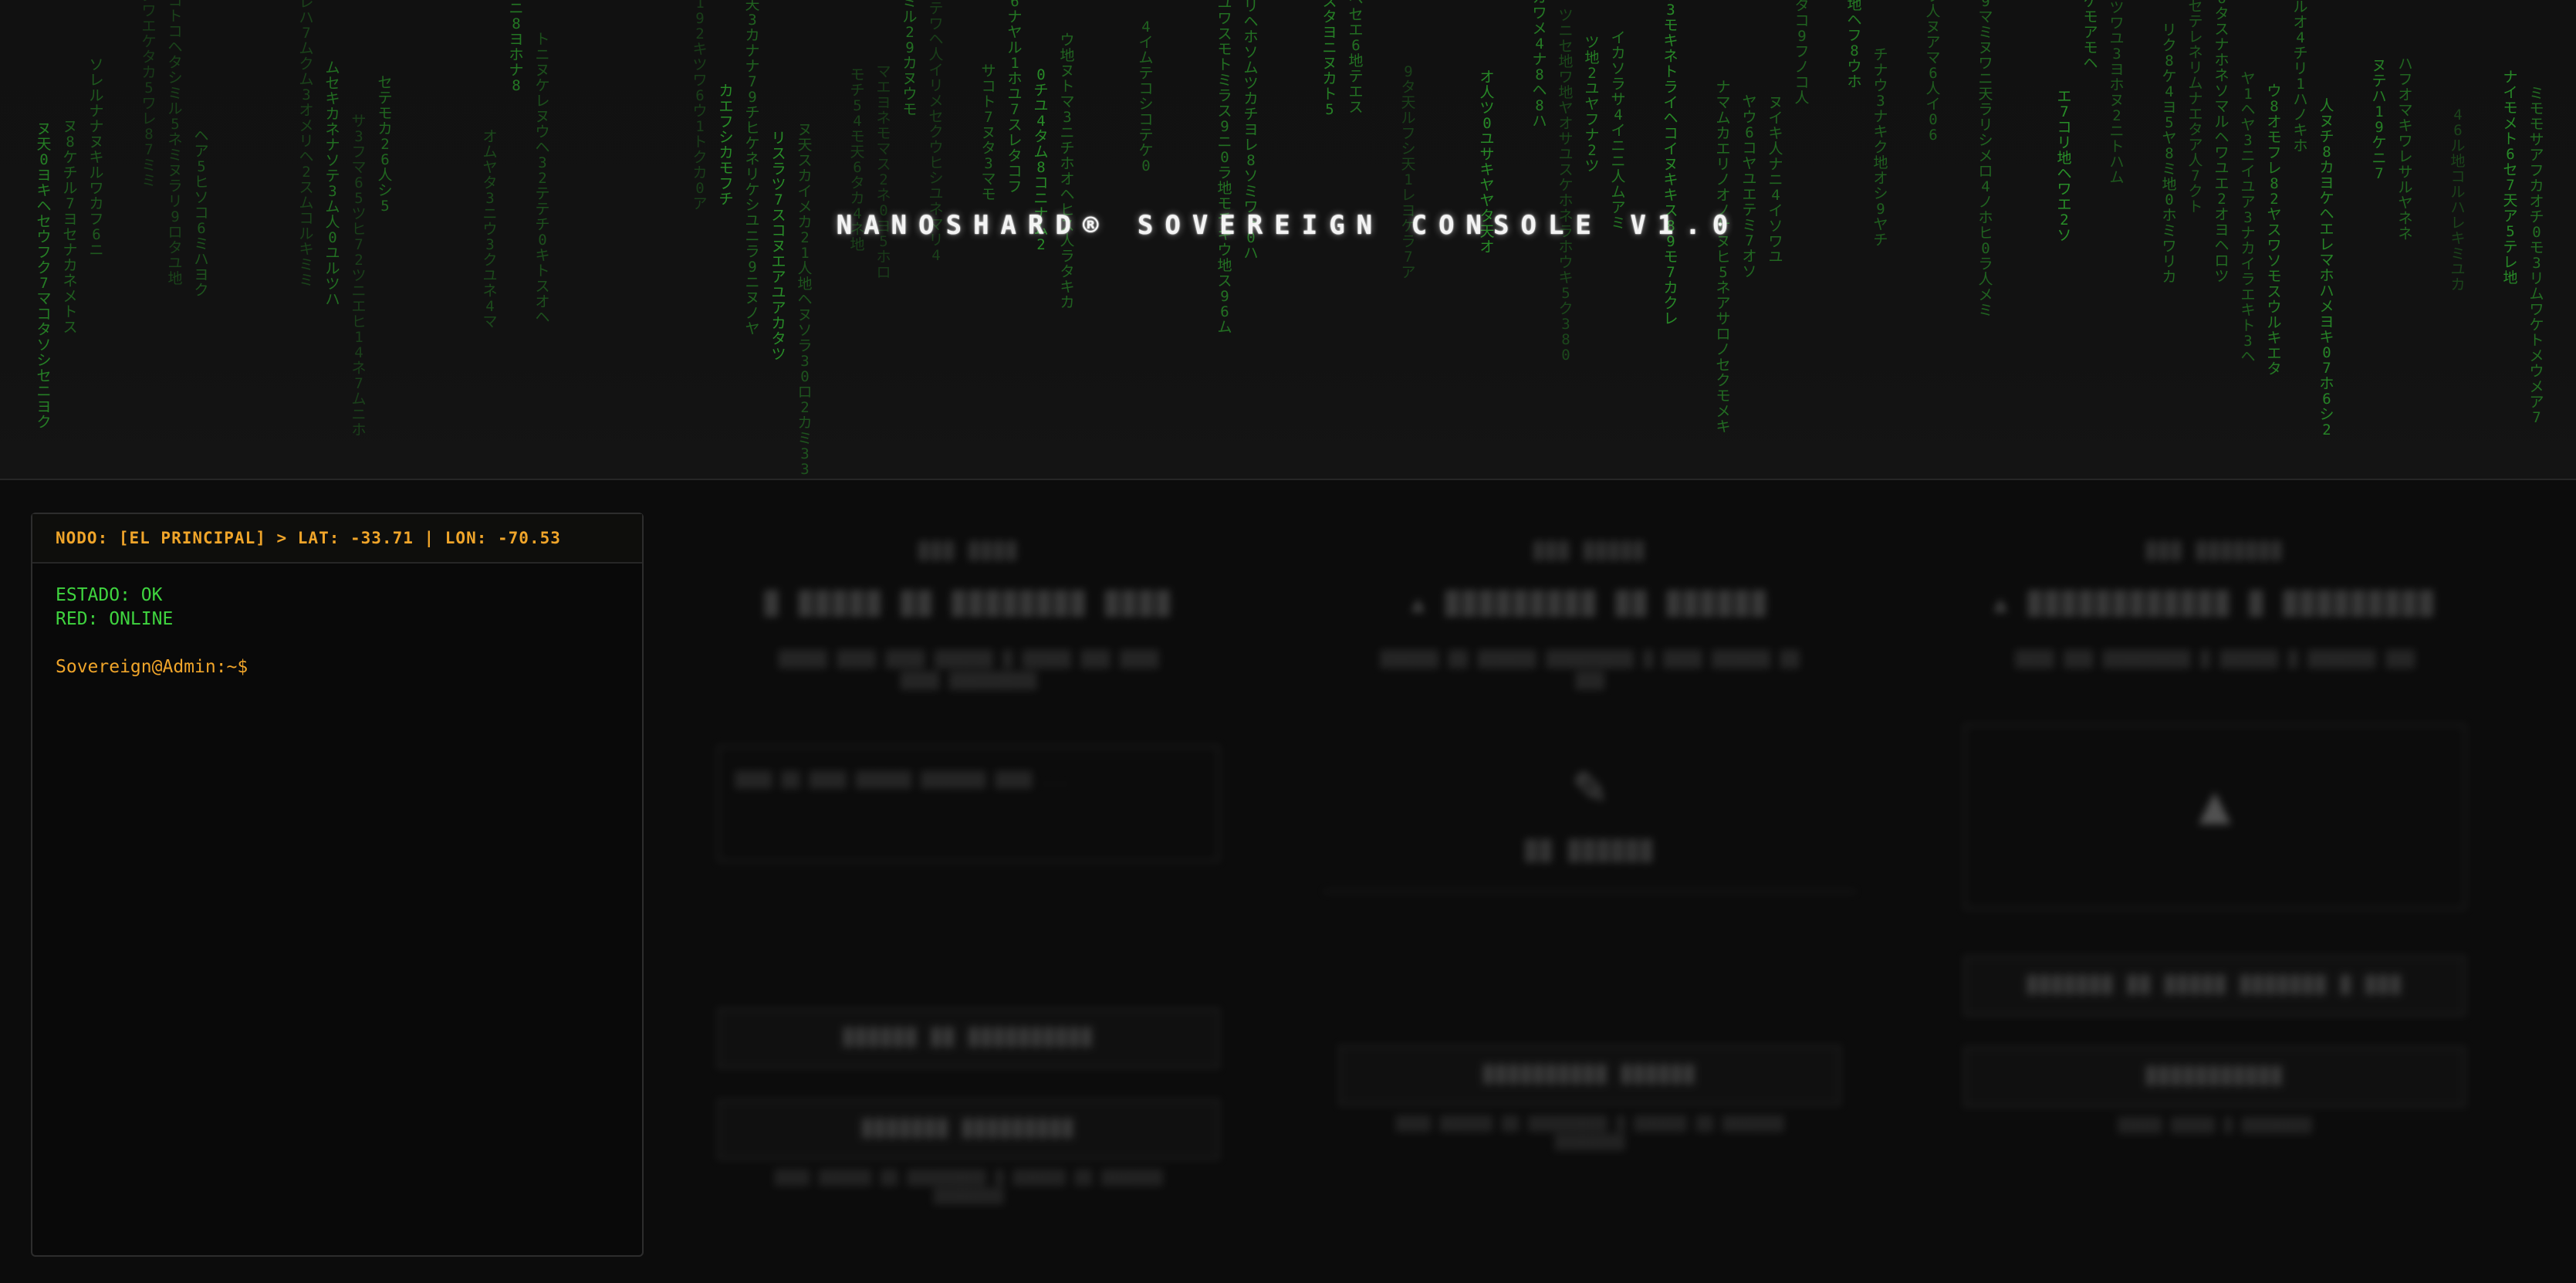  I want to click on status-line-estado: ESTADO: OK, so click(109, 595).